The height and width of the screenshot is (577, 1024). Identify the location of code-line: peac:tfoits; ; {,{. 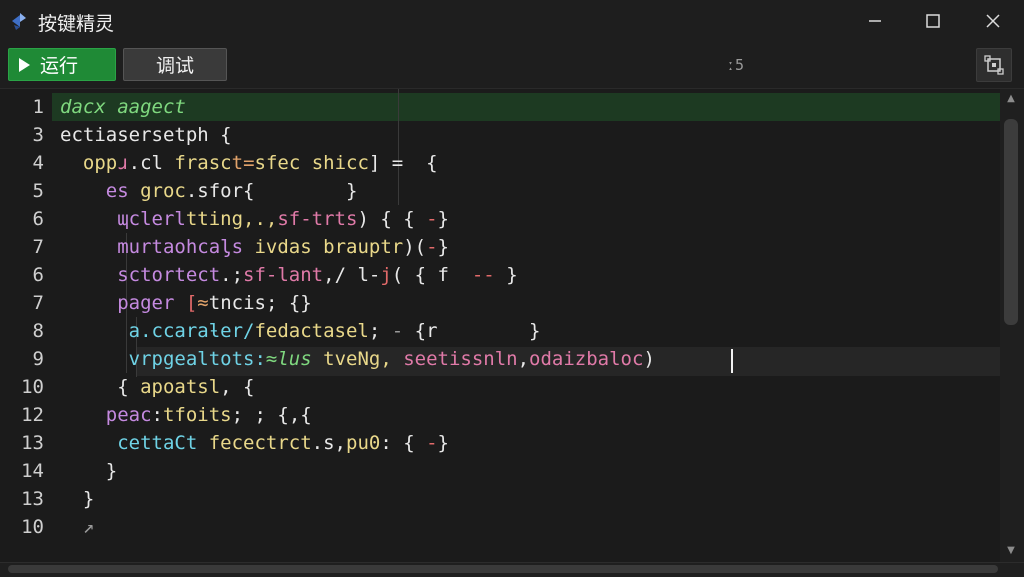
(186, 415).